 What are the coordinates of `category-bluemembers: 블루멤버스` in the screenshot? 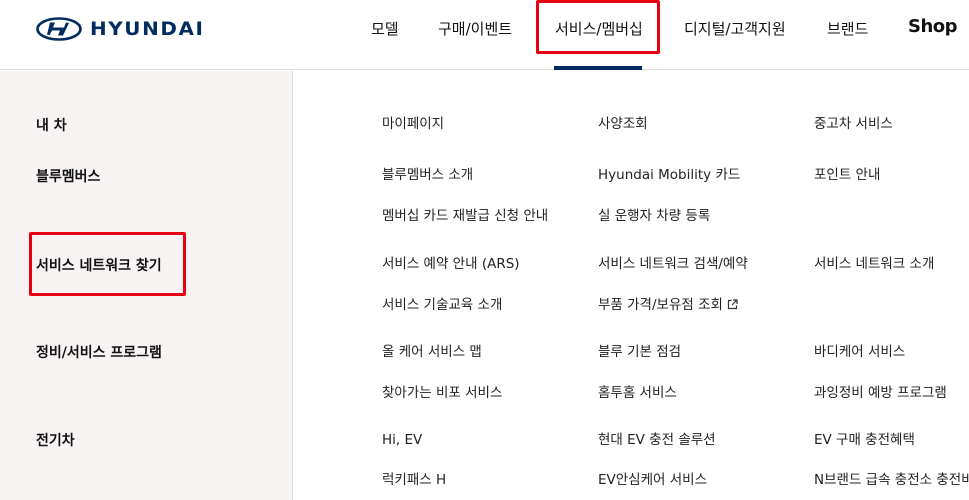 It's located at (68, 177).